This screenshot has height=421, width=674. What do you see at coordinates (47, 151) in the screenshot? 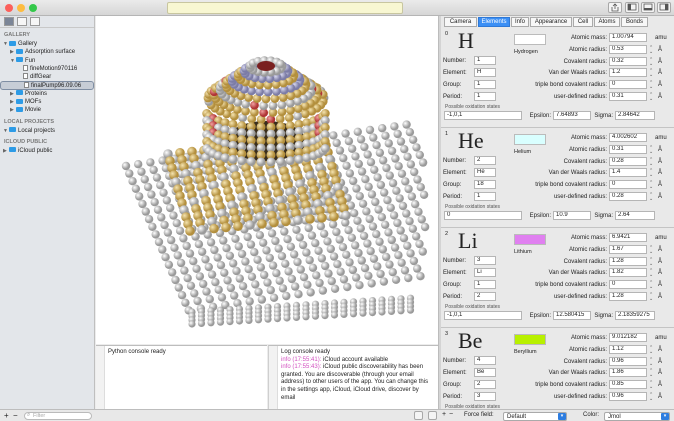
I see `sidebar-folder-item: ▶ iCloud public` at bounding box center [47, 151].